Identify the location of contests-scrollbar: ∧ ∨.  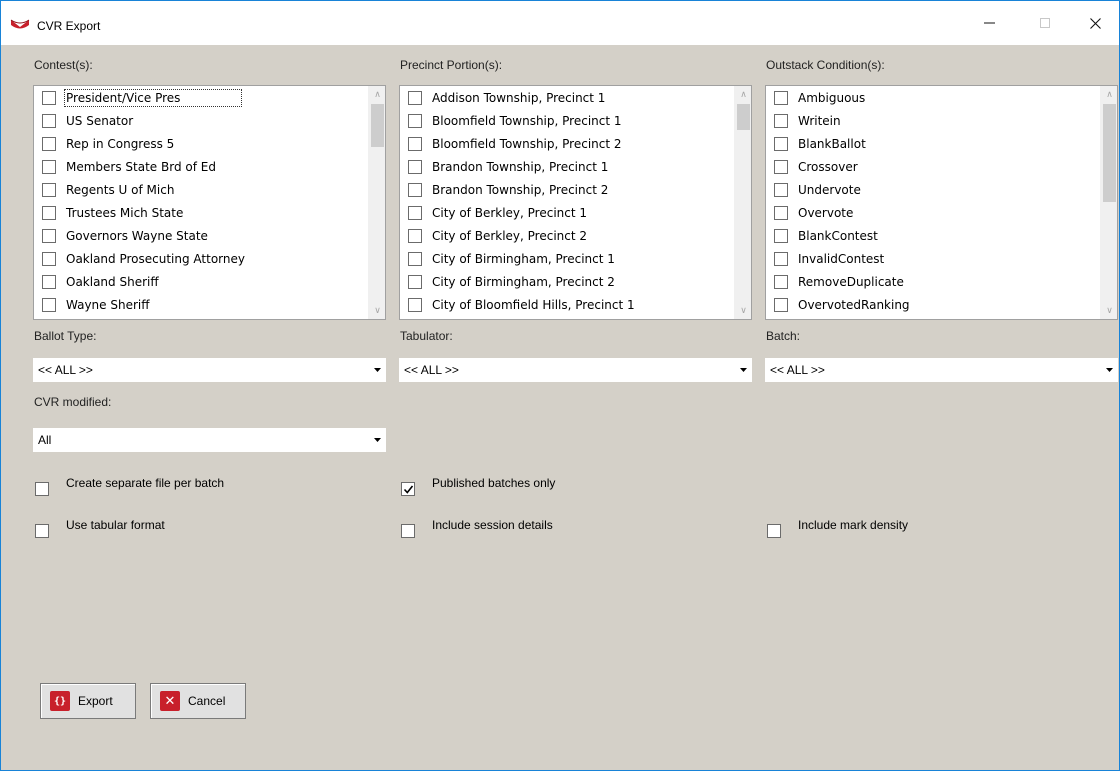
(376, 202).